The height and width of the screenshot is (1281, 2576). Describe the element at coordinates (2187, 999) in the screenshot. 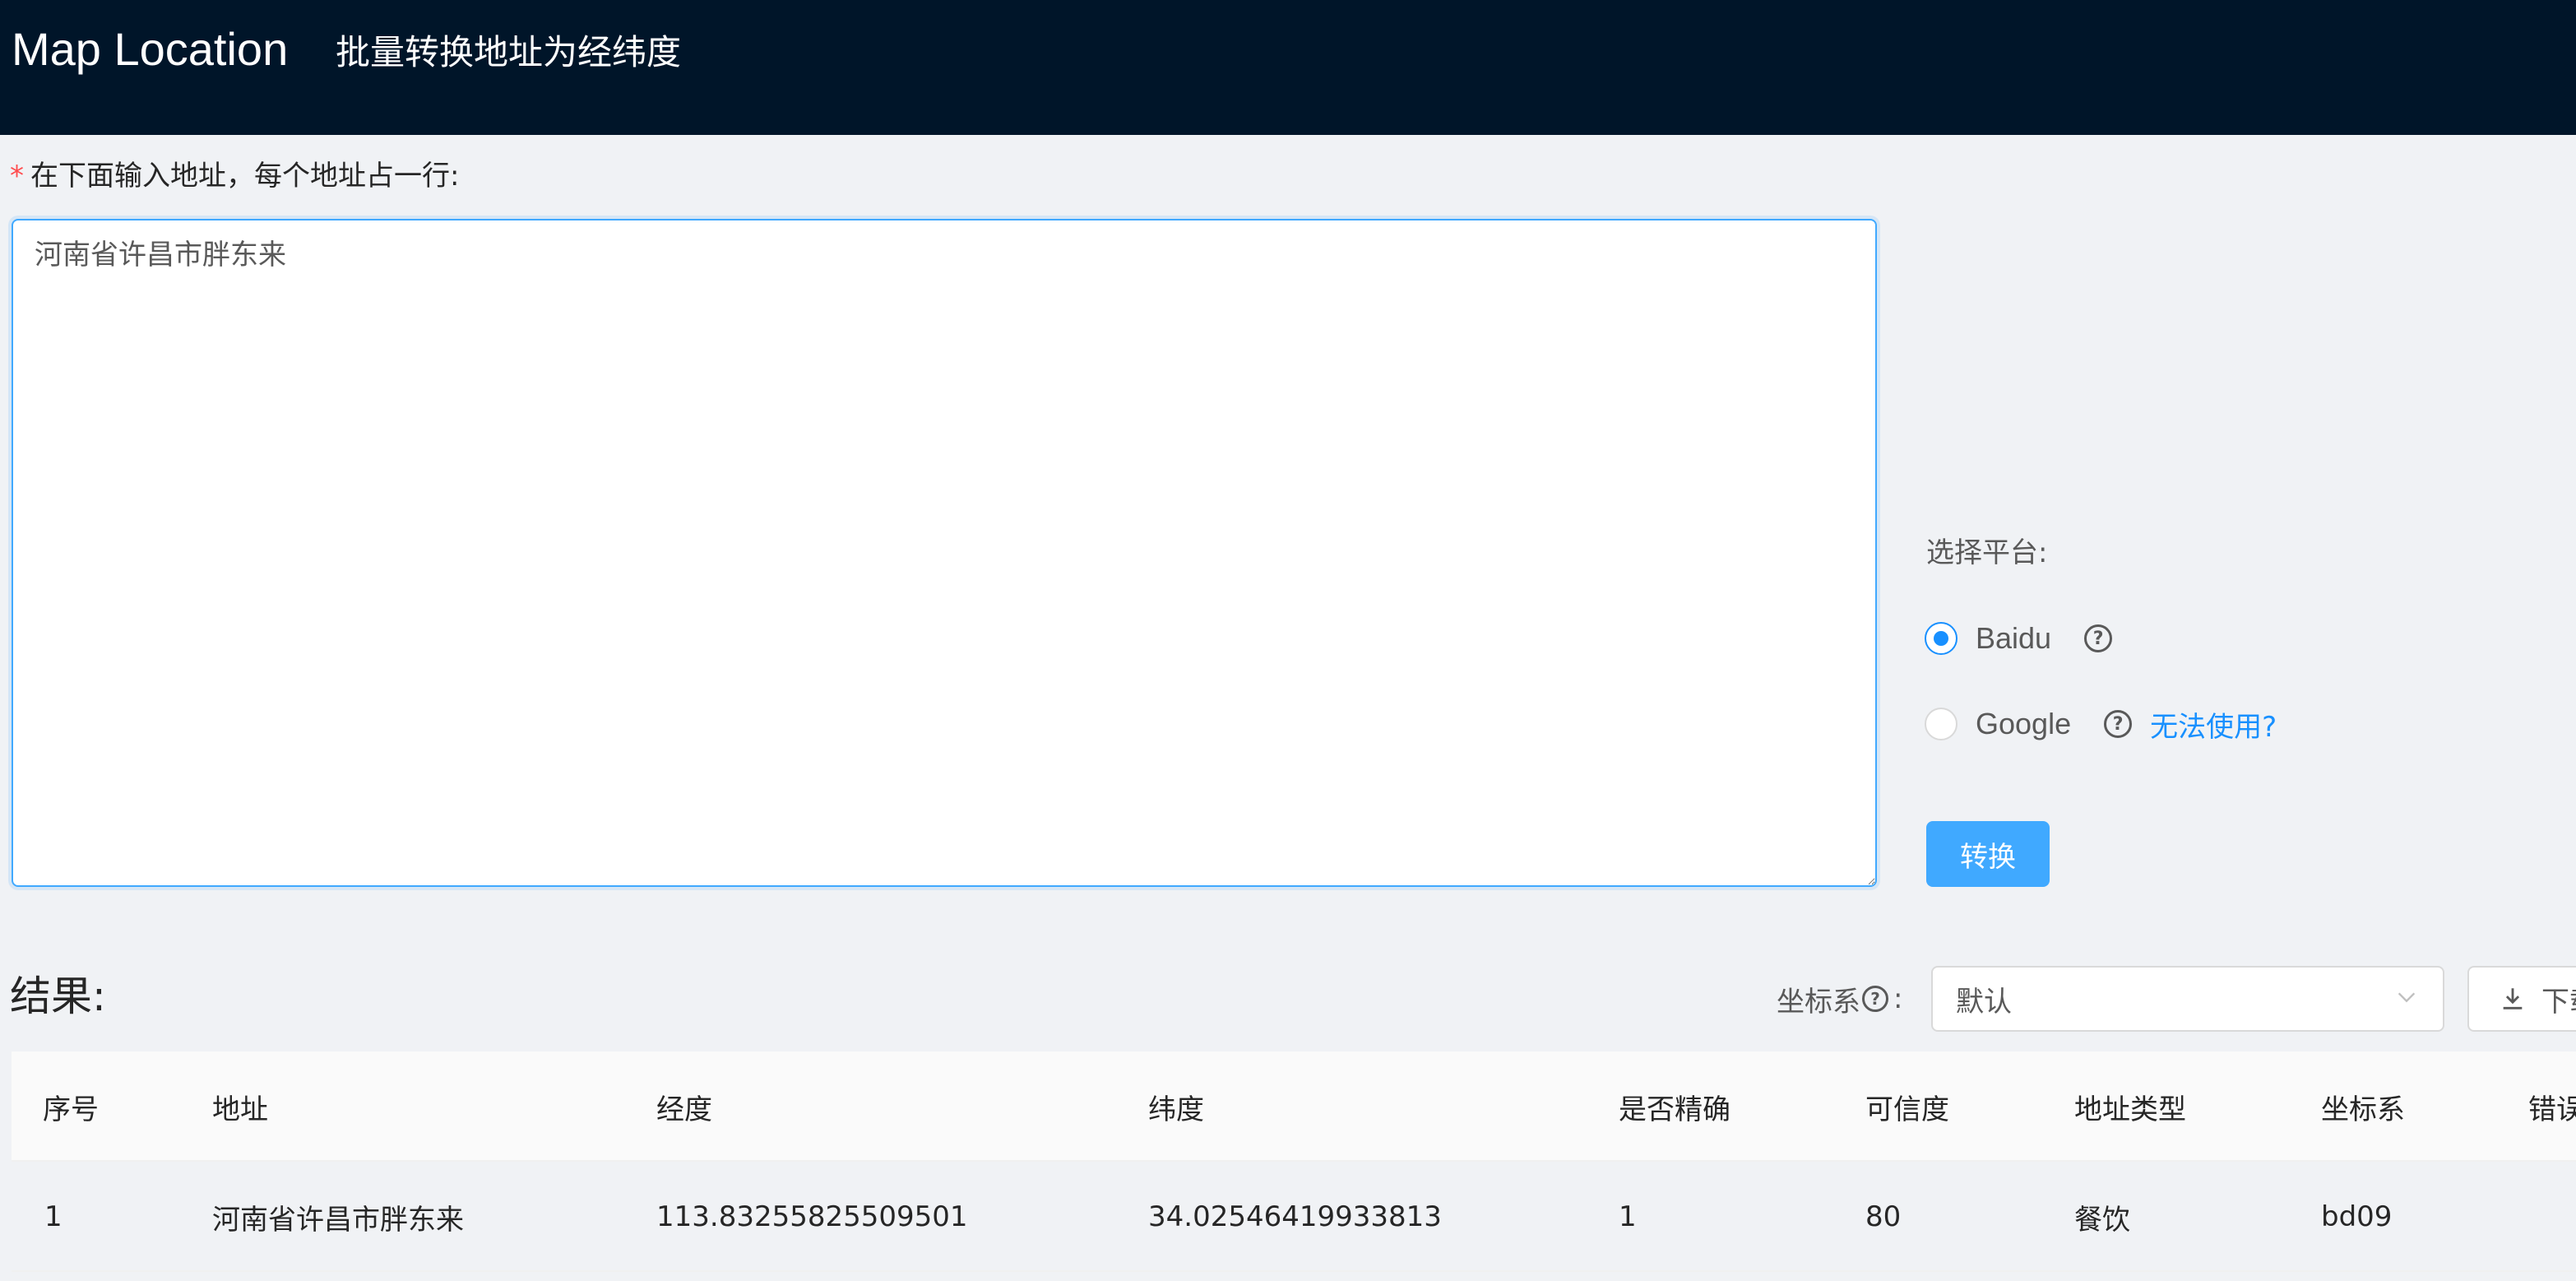

I see `coord-system-select: 默认` at that location.